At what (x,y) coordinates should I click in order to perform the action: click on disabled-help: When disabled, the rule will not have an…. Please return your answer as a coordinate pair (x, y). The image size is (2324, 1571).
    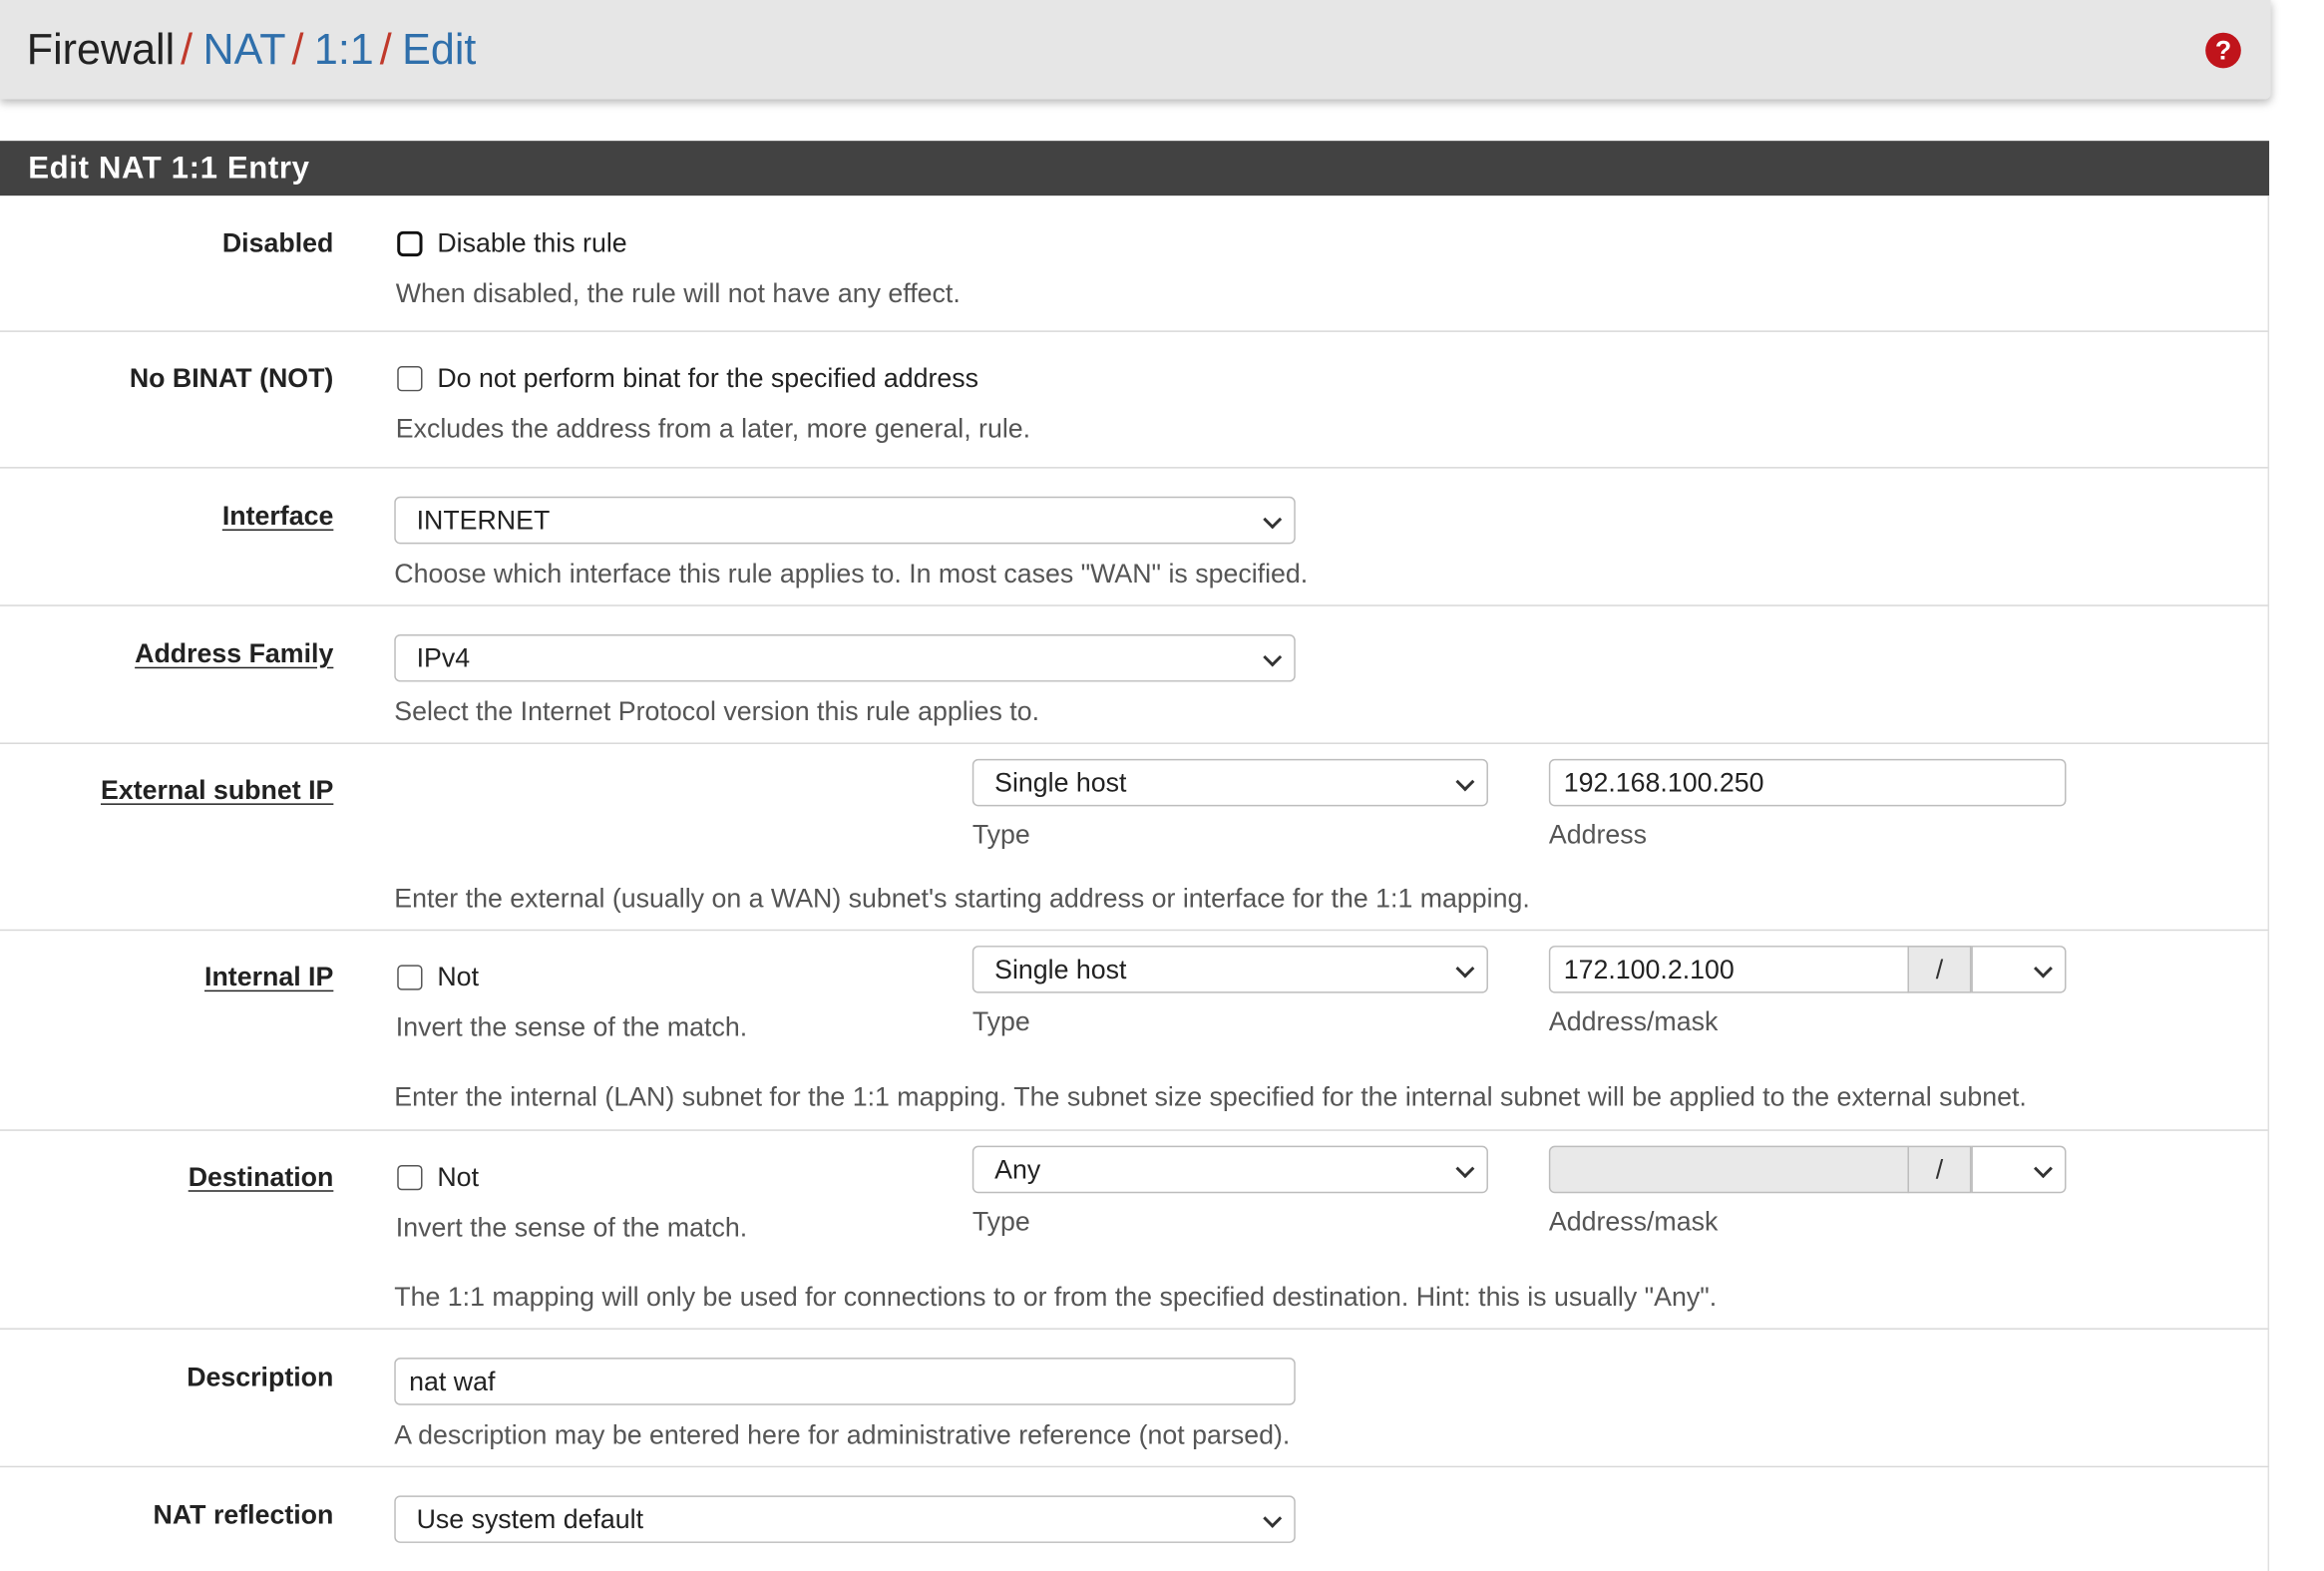
    Looking at the image, I should click on (678, 294).